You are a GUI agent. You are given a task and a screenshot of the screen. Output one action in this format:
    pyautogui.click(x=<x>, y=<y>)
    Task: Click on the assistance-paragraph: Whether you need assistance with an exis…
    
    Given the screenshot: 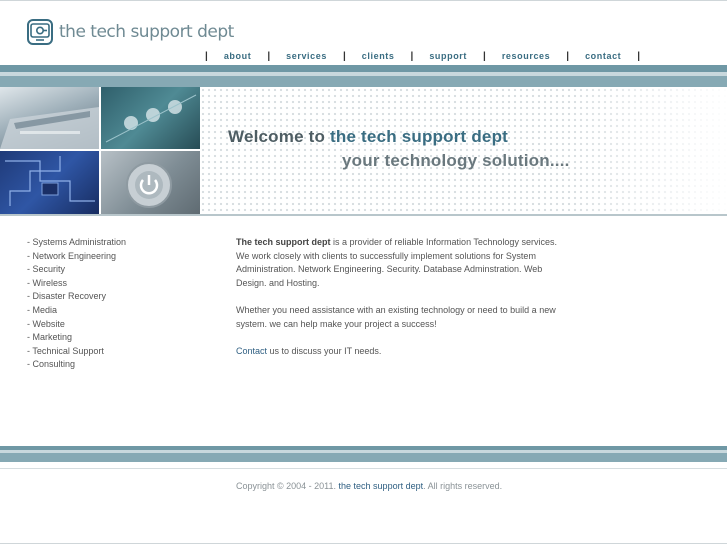 What is the action you would take?
    pyautogui.click(x=396, y=316)
    